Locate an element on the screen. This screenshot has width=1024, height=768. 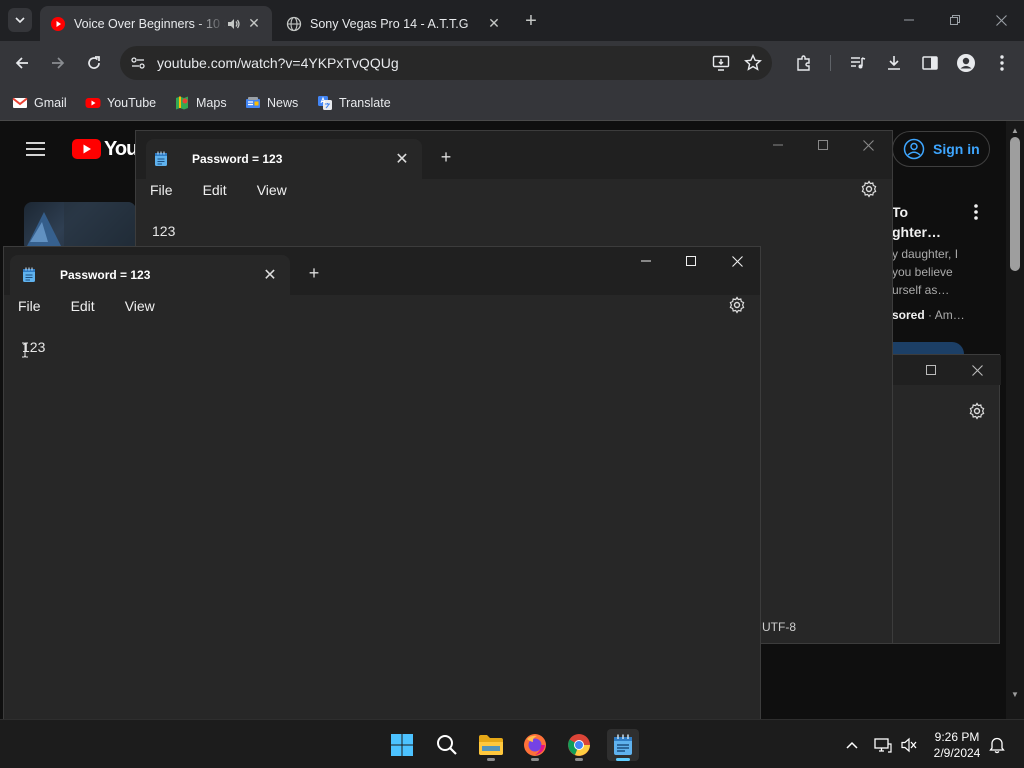
back-button is located at coordinates (22, 63).